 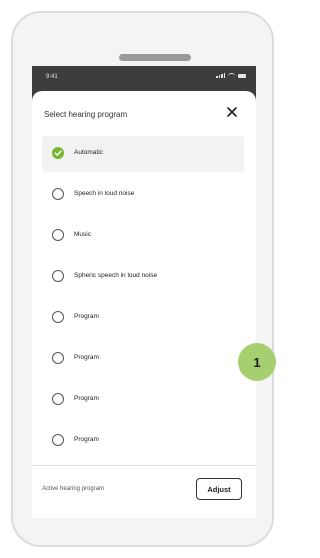 What do you see at coordinates (219, 489) in the screenshot?
I see `adjust-button: Adjust` at bounding box center [219, 489].